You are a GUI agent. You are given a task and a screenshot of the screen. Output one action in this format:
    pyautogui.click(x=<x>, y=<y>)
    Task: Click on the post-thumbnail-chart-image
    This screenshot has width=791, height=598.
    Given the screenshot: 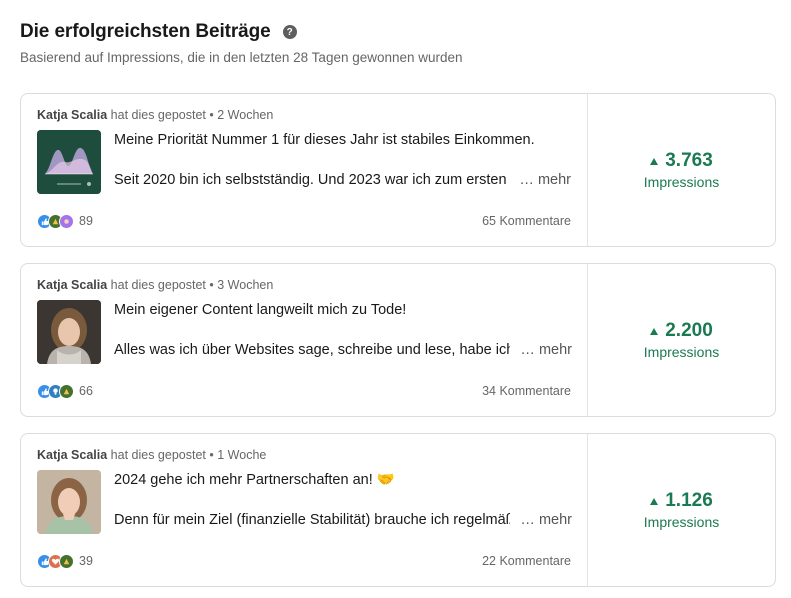 What is the action you would take?
    pyautogui.click(x=69, y=162)
    